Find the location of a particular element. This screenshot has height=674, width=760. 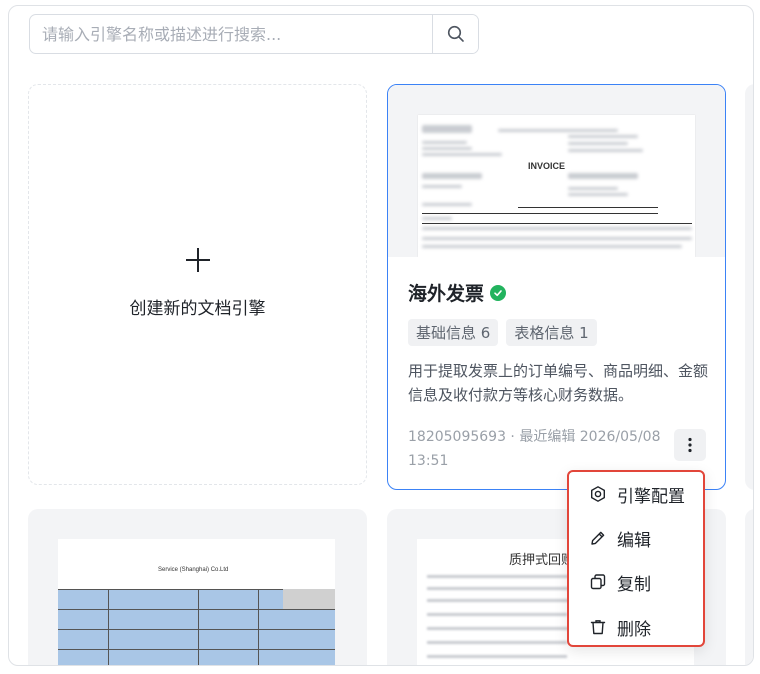

tag-table-info: 表格信息 1 is located at coordinates (551, 332).